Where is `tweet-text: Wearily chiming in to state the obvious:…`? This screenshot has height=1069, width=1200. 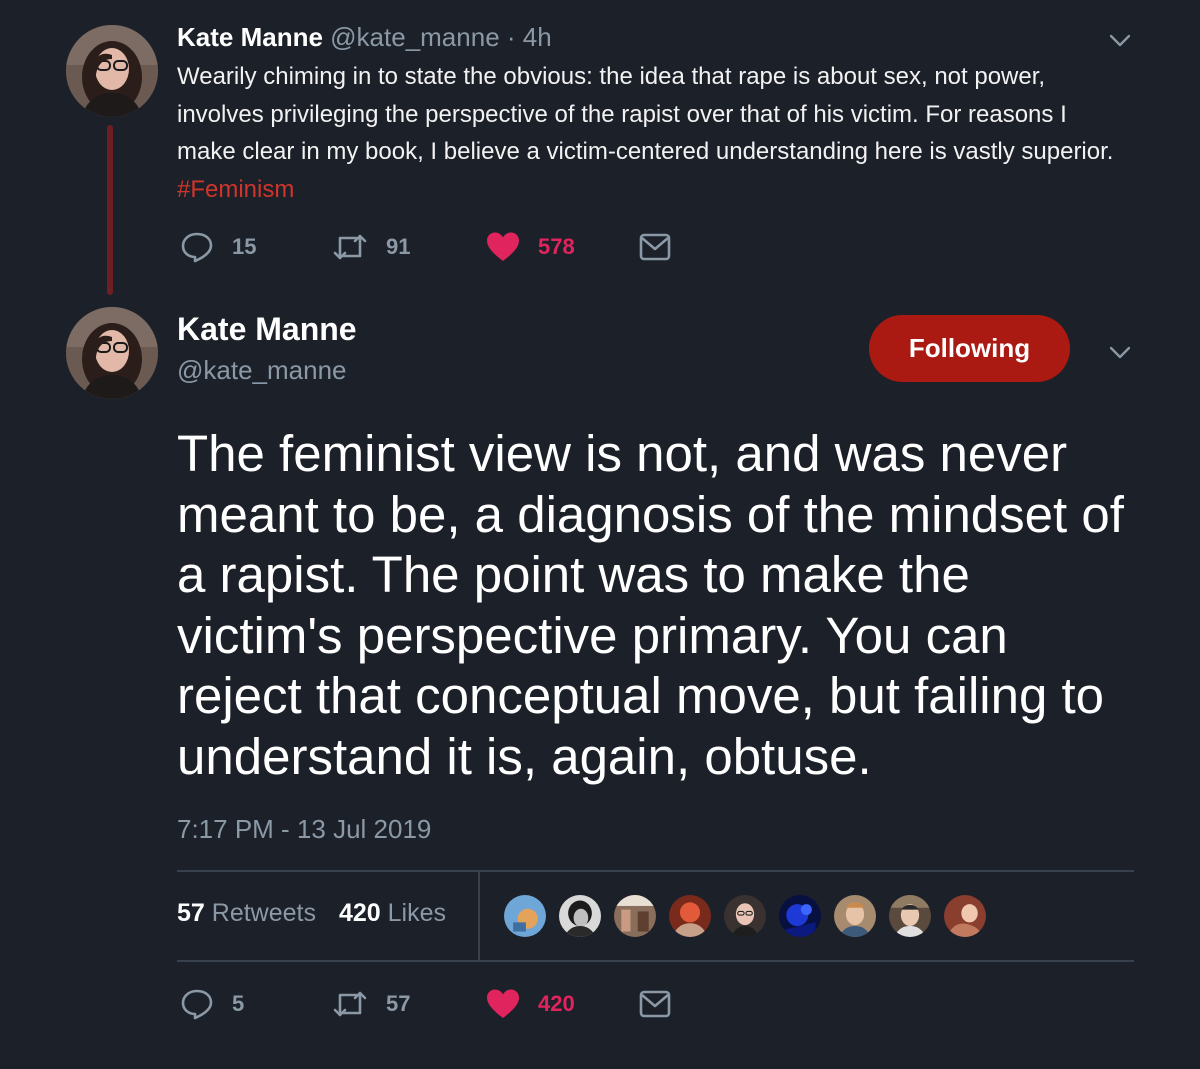
tweet-text: Wearily chiming in to state the obvious:… is located at coordinates (652, 133).